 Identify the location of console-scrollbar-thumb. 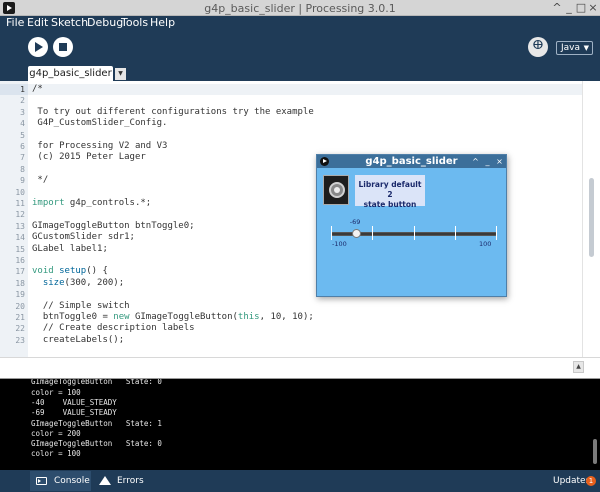
(595, 451).